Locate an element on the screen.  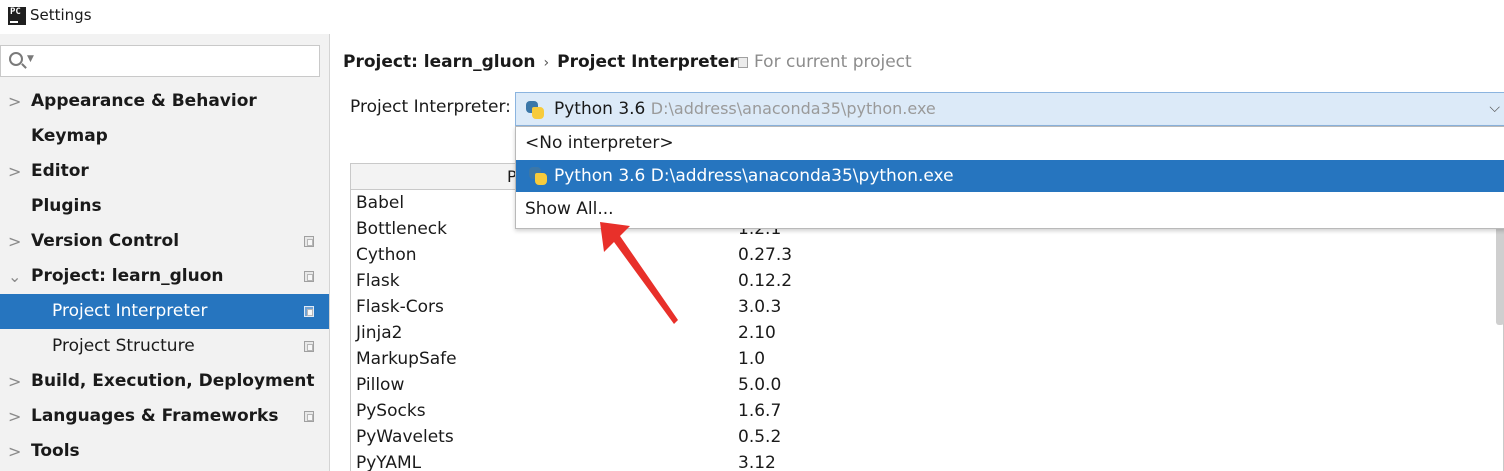
table-row: PyYAML 3.12 is located at coordinates (927, 460).